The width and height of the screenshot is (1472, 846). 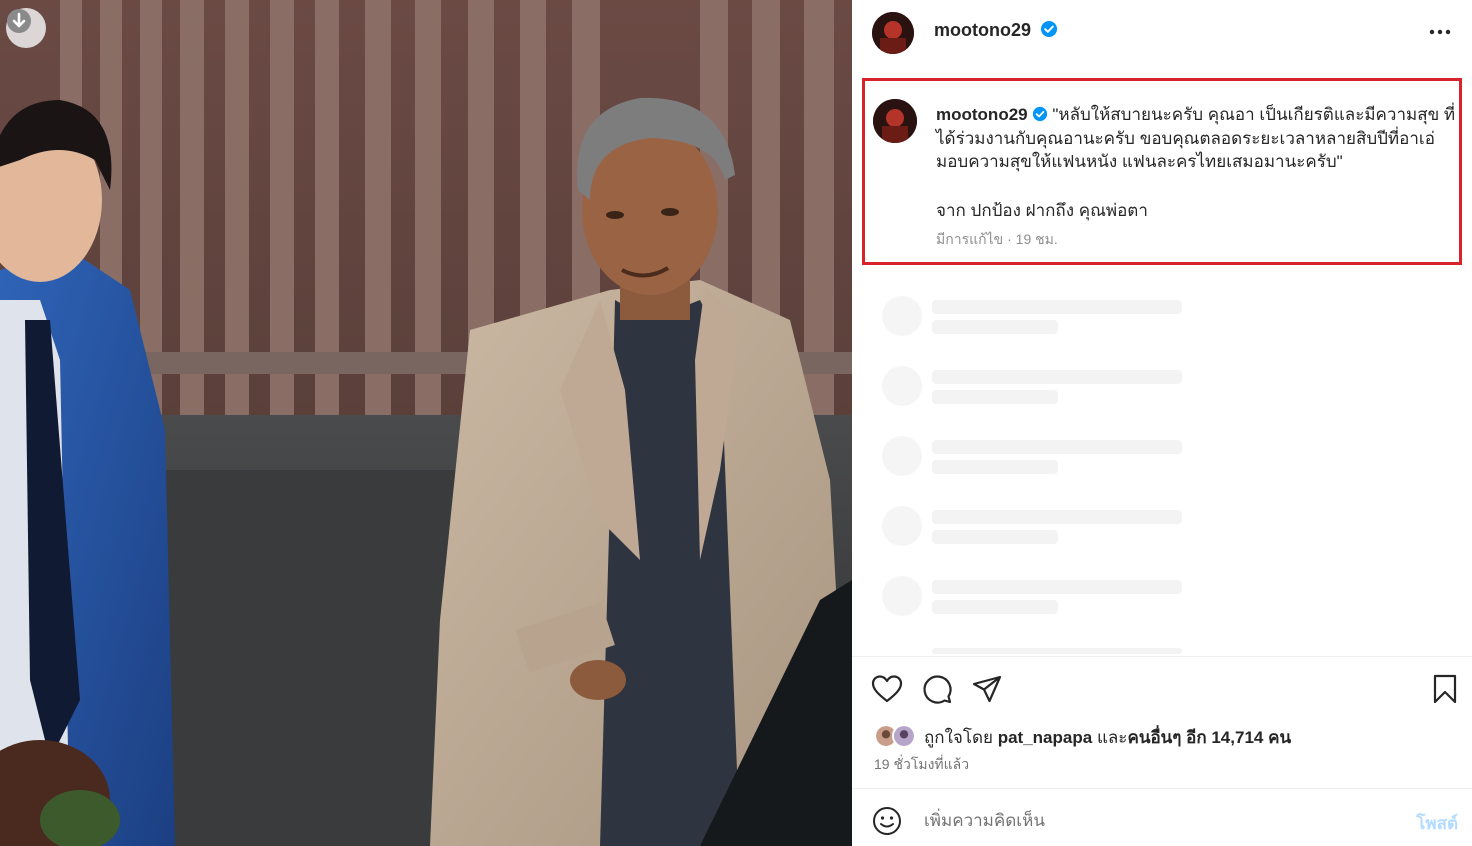 What do you see at coordinates (19, 21) in the screenshot?
I see `arrow-down-icon` at bounding box center [19, 21].